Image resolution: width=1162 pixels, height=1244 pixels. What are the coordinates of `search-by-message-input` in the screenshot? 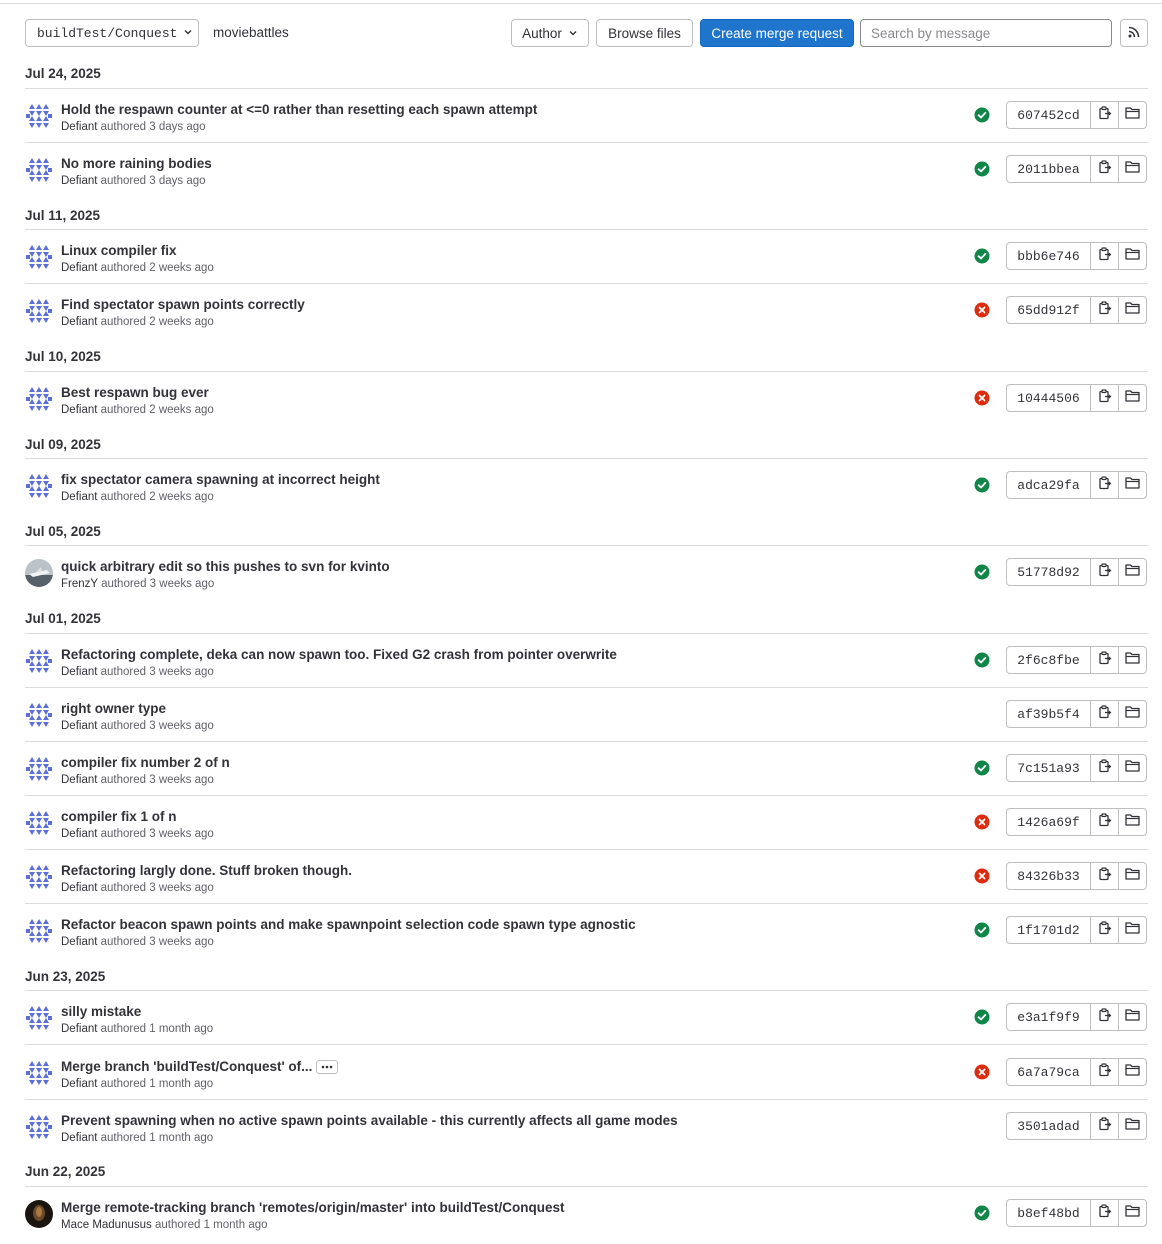 It's located at (986, 33).